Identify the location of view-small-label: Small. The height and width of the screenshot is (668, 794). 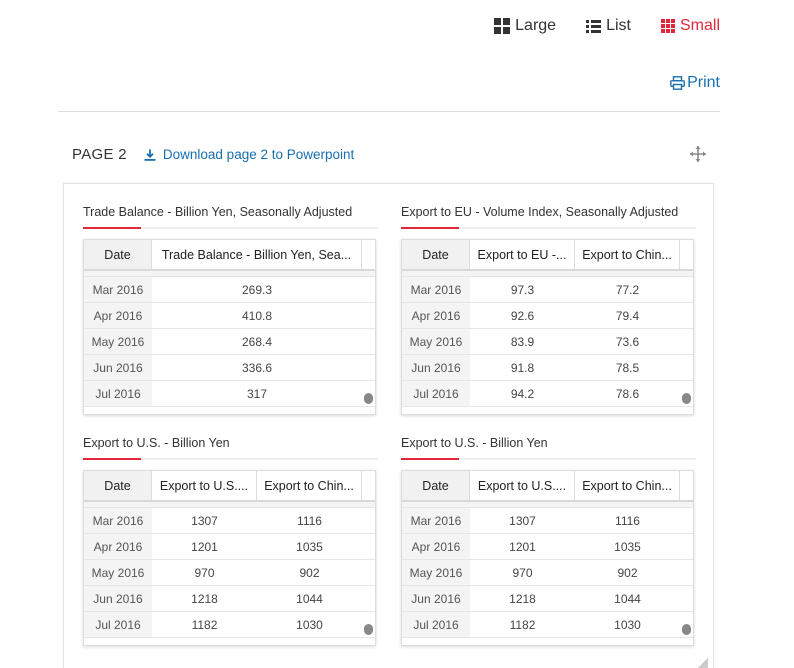
(699, 25).